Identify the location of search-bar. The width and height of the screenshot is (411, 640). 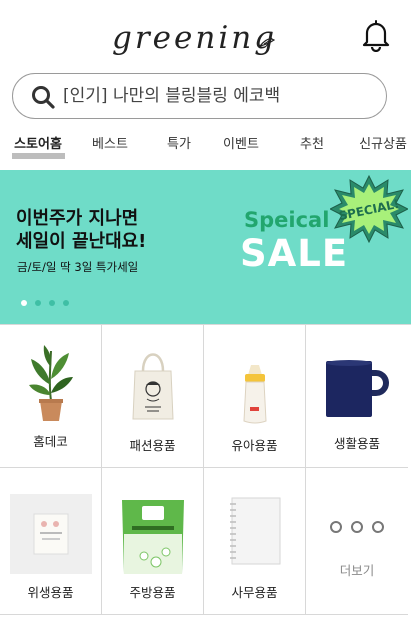
(199, 96).